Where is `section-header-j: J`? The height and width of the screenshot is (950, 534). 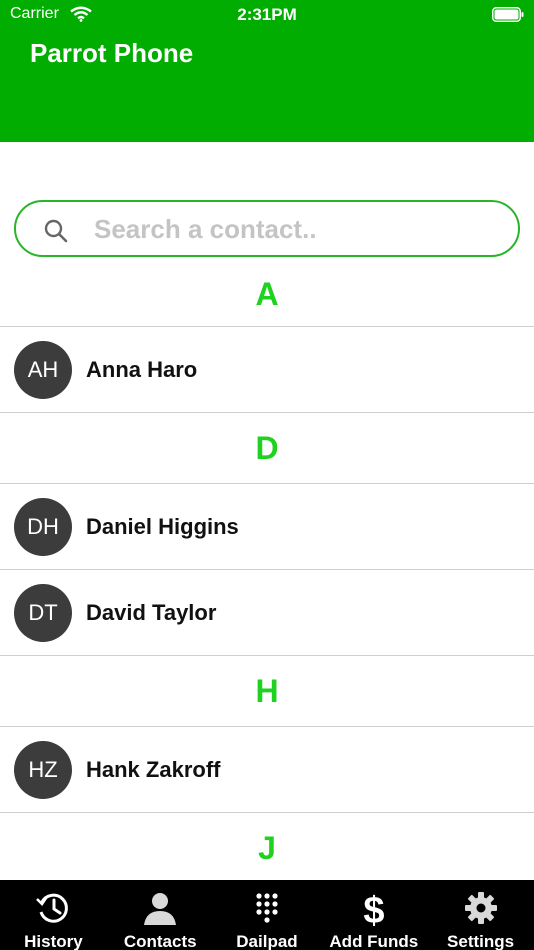
section-header-j: J is located at coordinates (267, 848).